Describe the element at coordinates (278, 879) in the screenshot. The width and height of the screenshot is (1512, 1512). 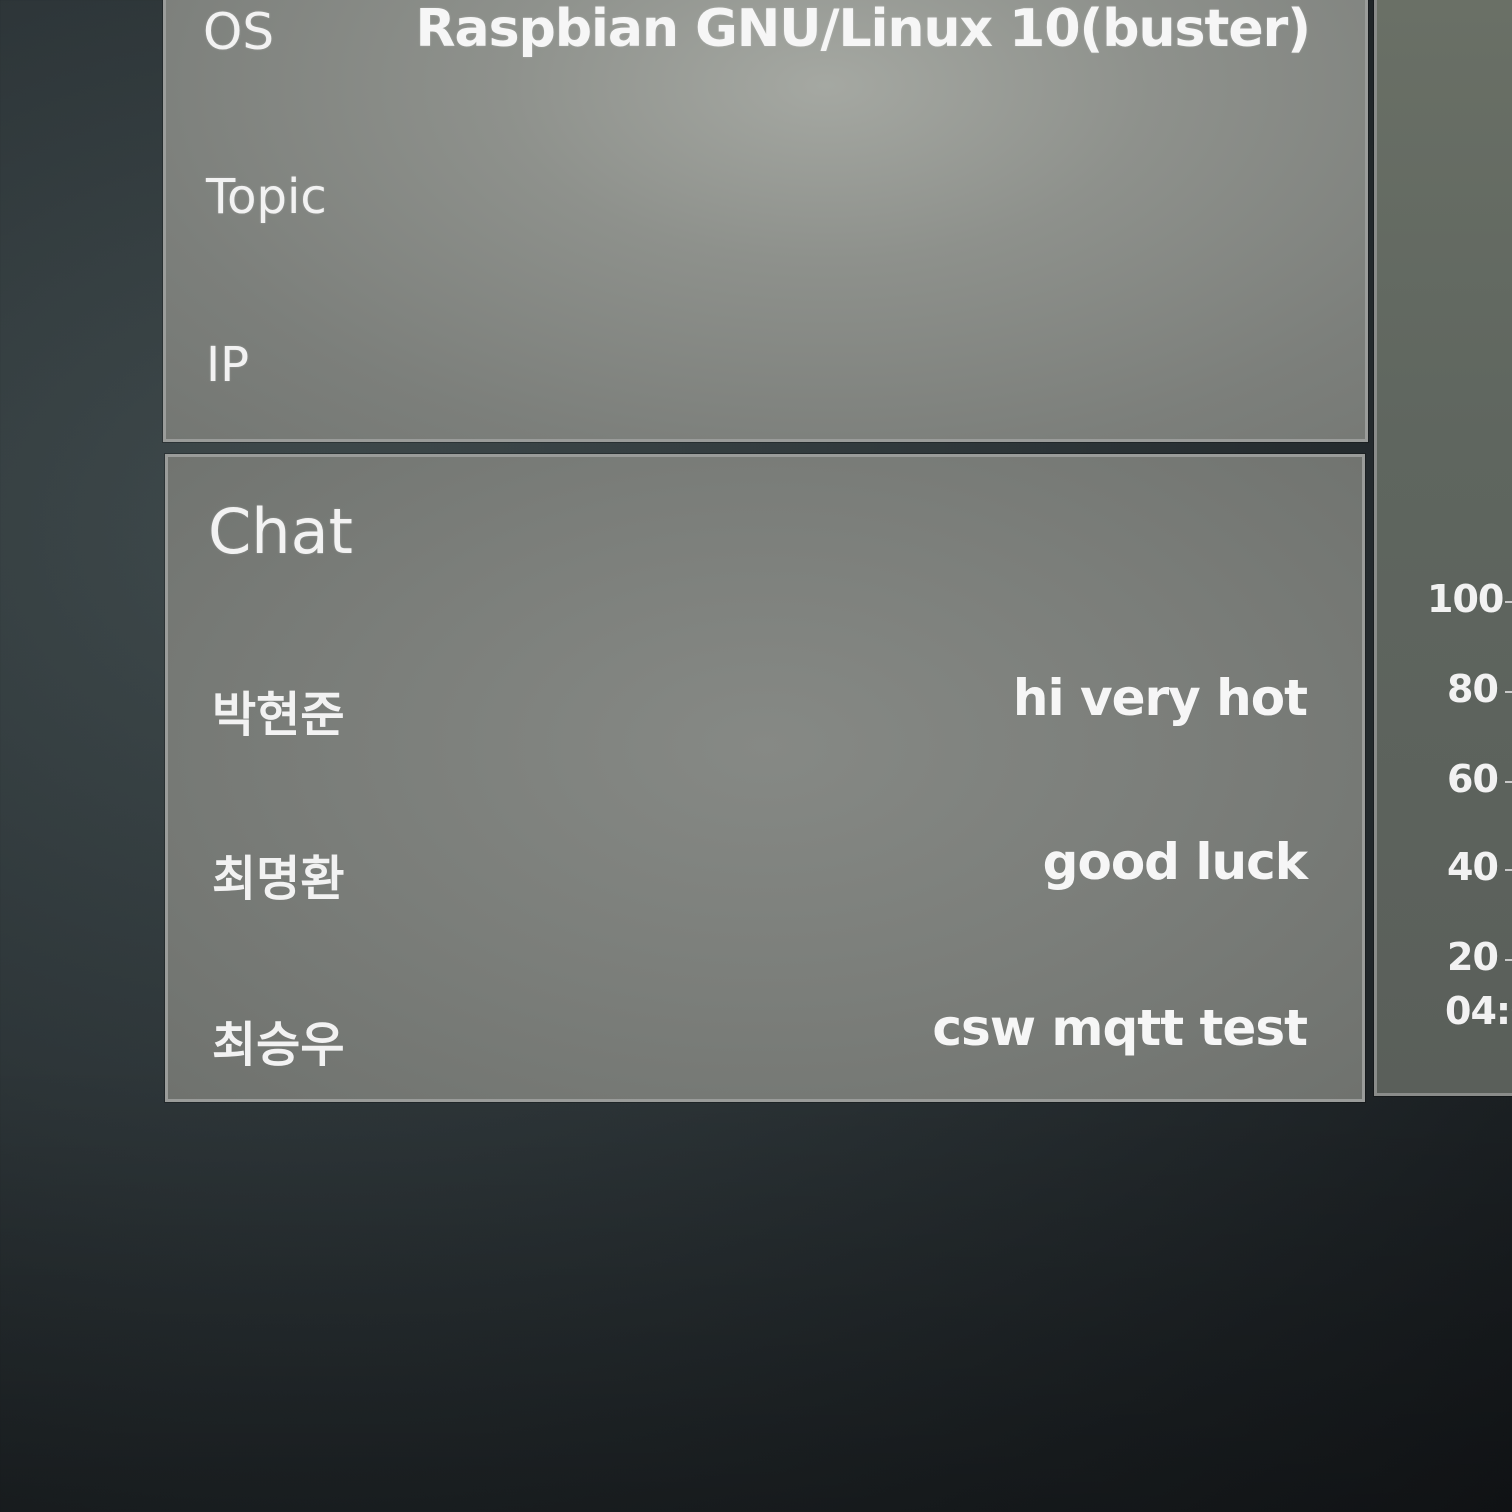
I see `chat-sender-name: 최명환` at that location.